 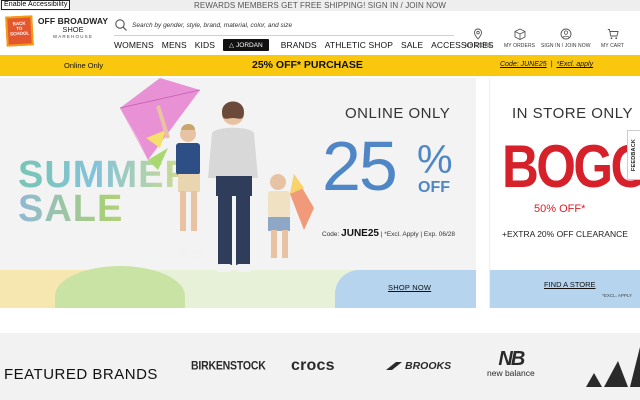 What do you see at coordinates (360, 166) in the screenshot?
I see `discount-percent: 25` at bounding box center [360, 166].